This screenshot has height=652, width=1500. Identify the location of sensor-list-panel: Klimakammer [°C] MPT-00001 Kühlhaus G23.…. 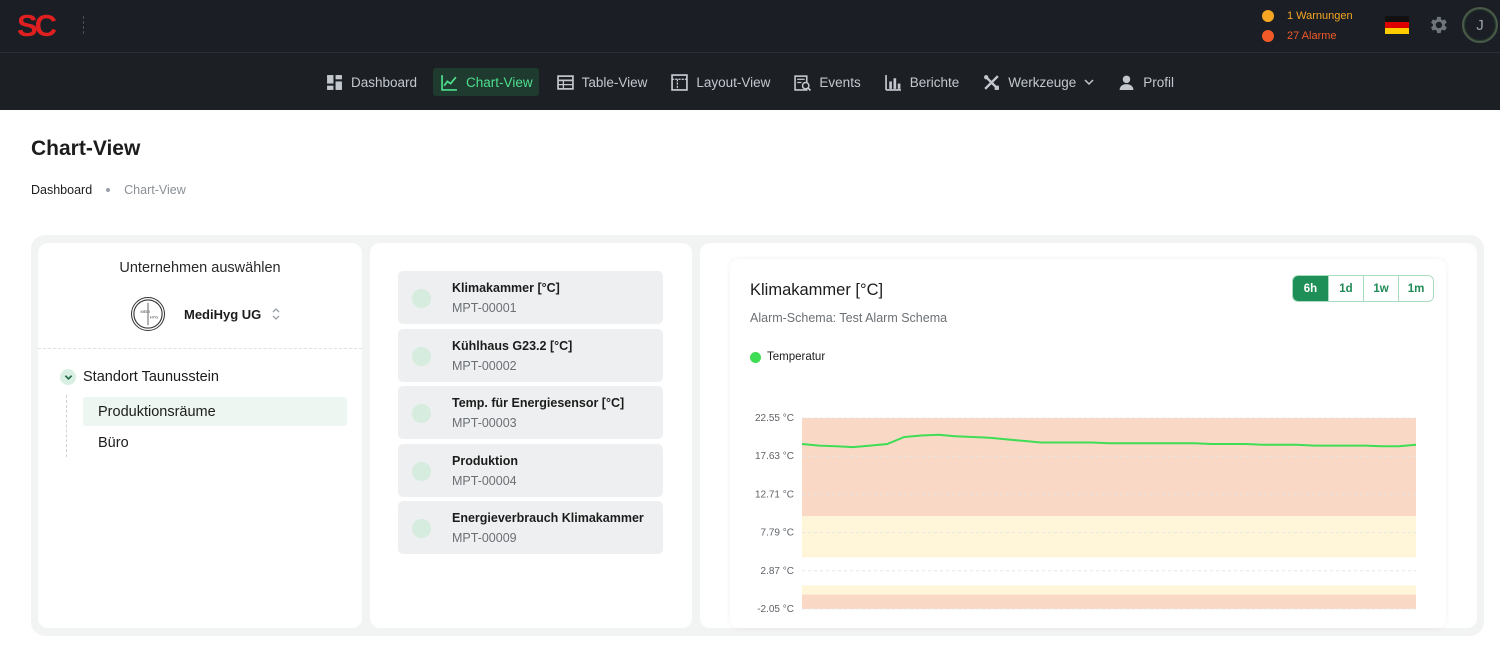
(531, 435).